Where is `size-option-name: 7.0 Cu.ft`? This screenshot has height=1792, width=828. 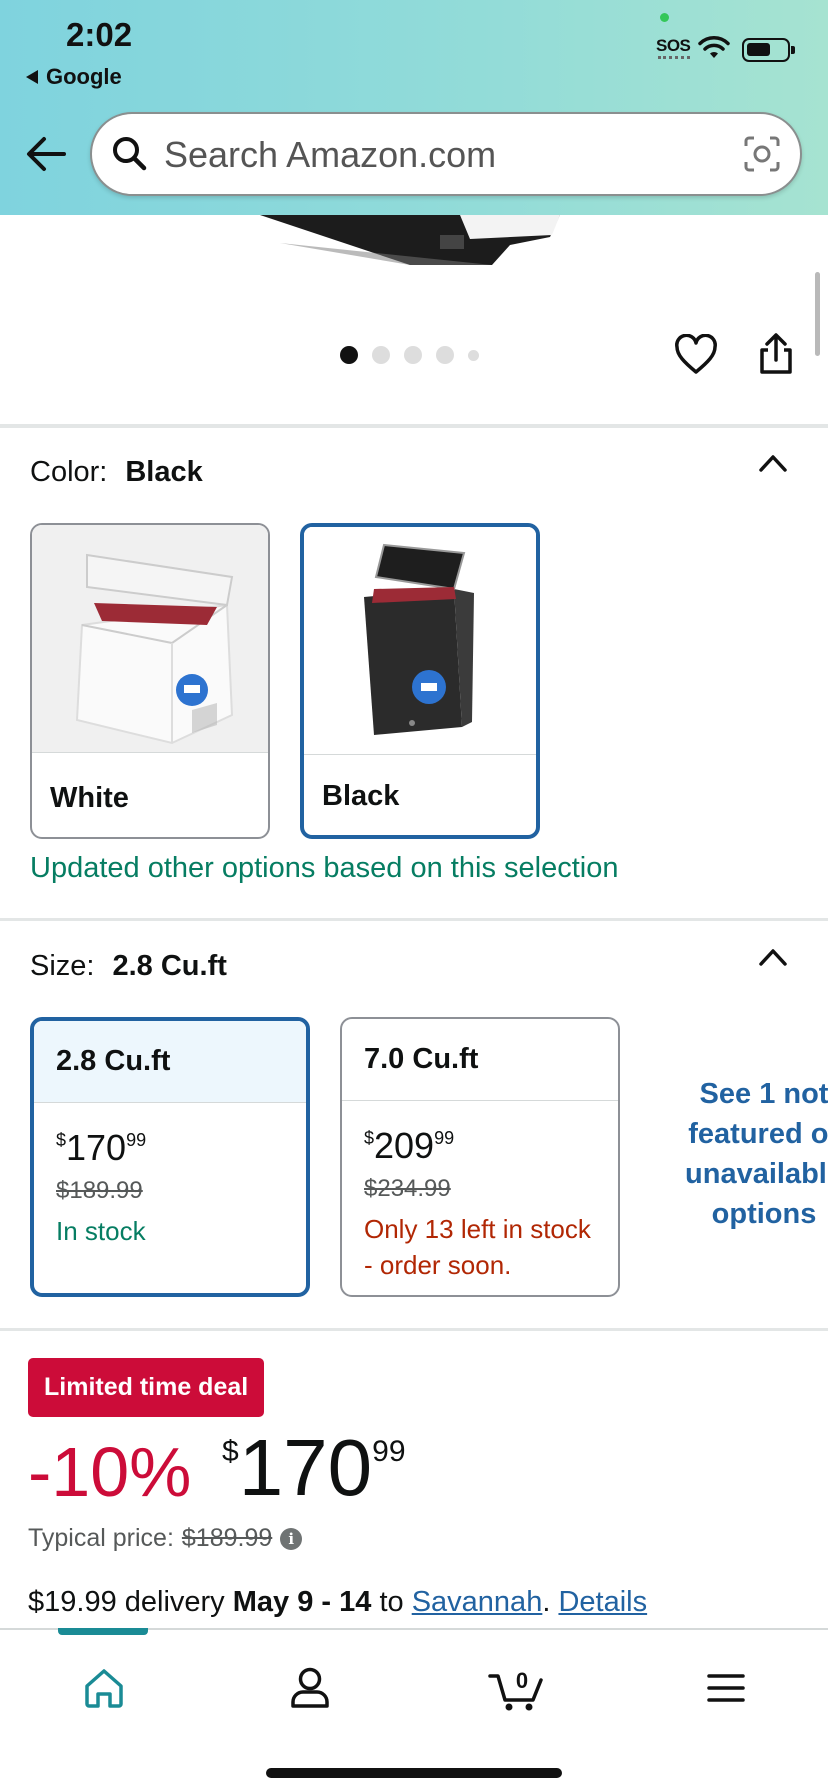
size-option-name: 7.0 Cu.ft is located at coordinates (480, 1060).